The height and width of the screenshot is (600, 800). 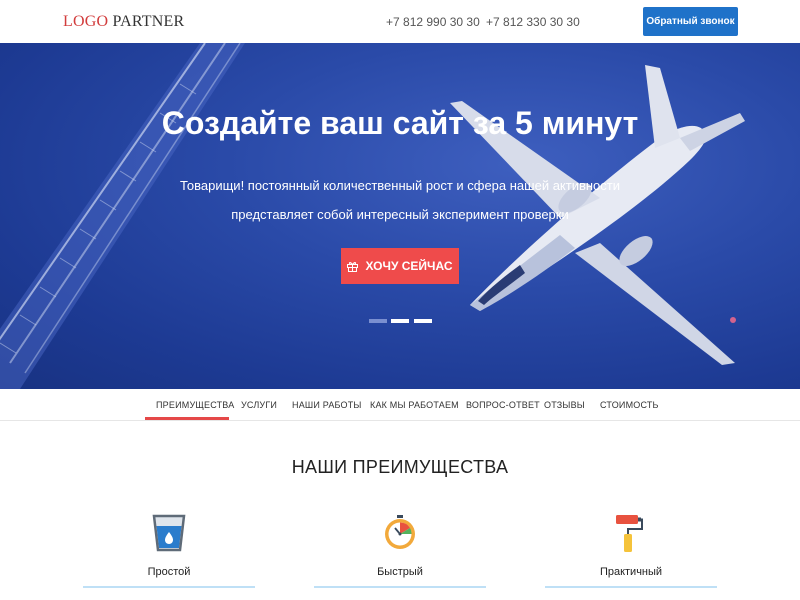 What do you see at coordinates (400, 532) in the screenshot?
I see `stopwatch-icon` at bounding box center [400, 532].